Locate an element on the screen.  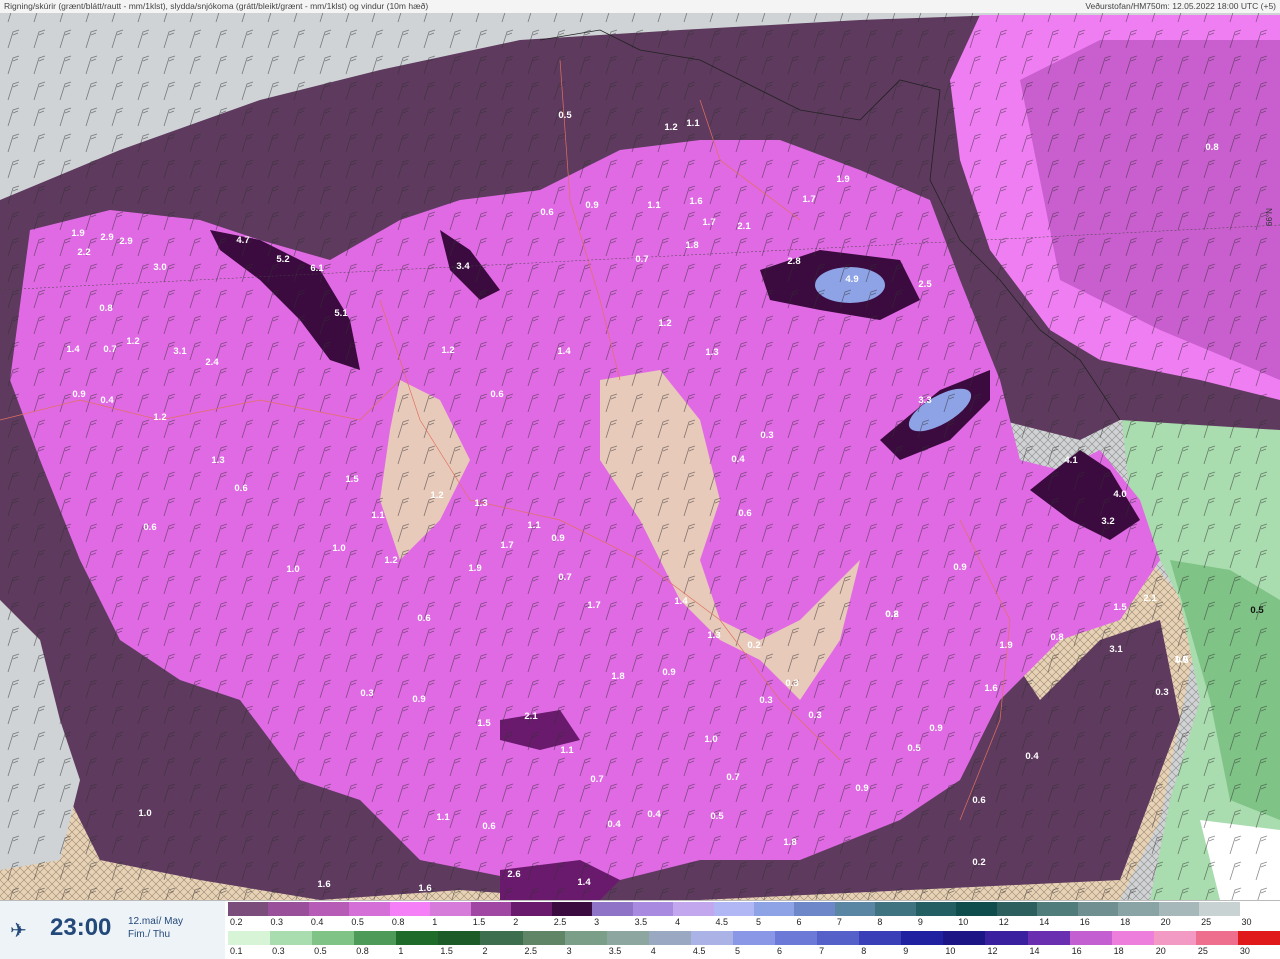
precip-value: 4.9 is located at coordinates (851, 279).